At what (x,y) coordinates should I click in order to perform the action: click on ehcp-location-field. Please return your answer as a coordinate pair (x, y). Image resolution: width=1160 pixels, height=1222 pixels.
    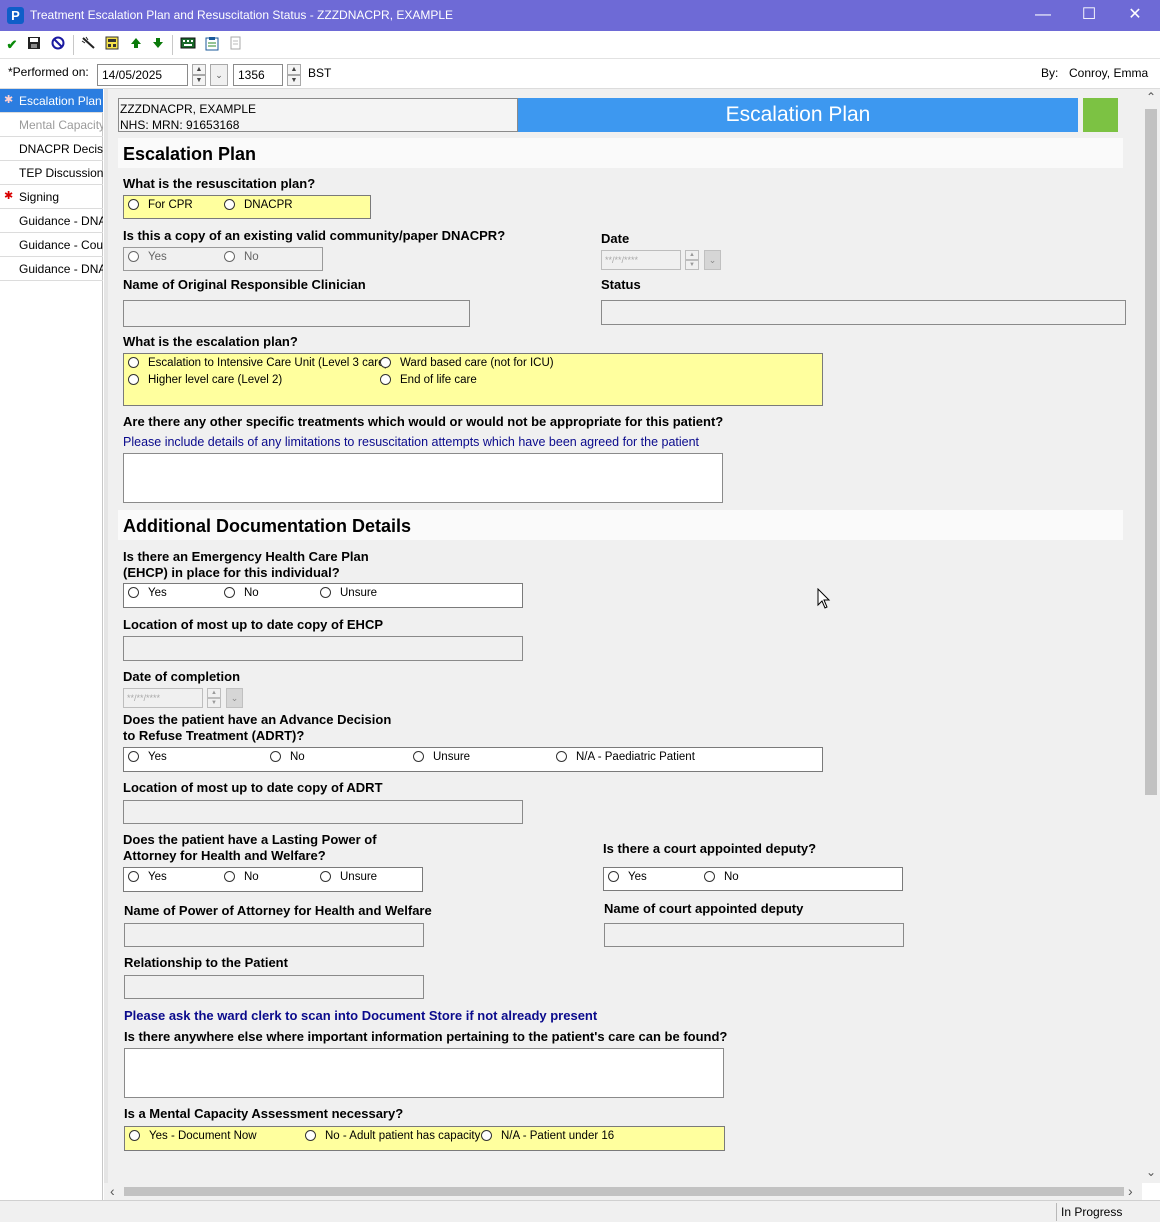
    Looking at the image, I should click on (323, 648).